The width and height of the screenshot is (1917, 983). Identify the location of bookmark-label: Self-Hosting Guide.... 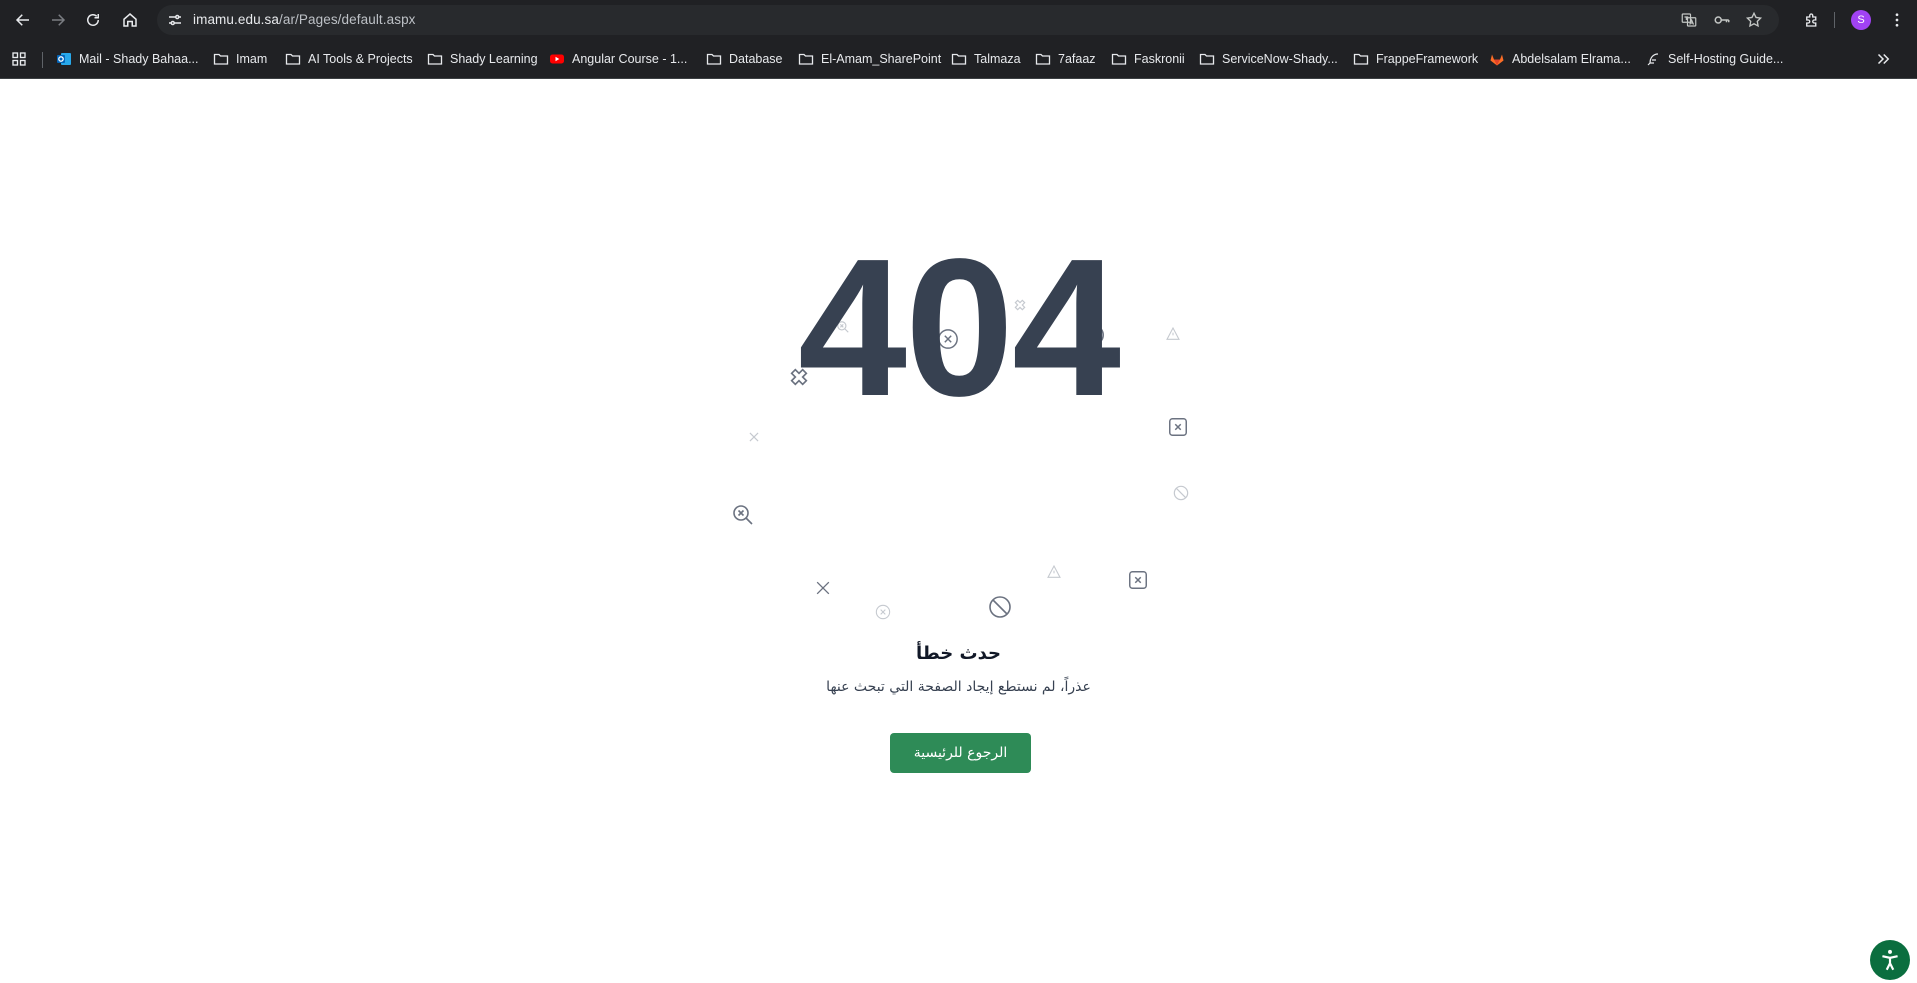
(1726, 59).